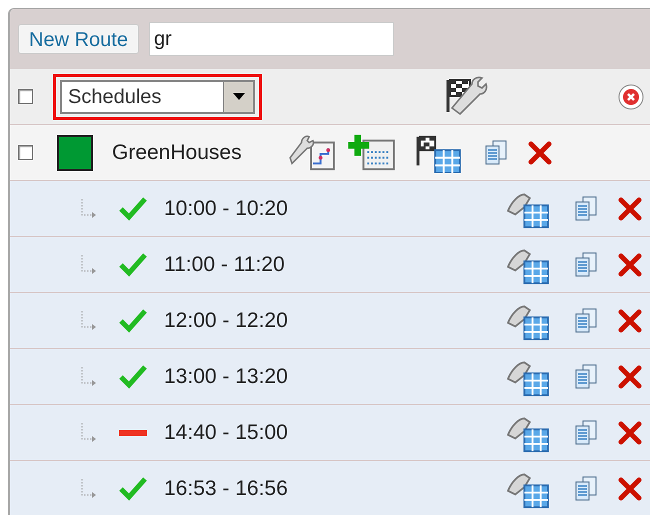  I want to click on schedule-row: 12:00 - 12:20, so click(330, 321).